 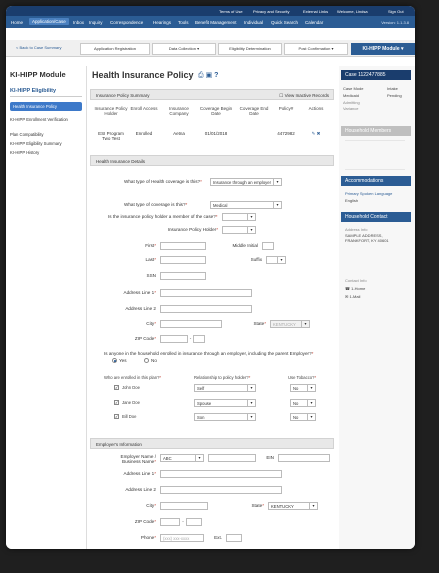 What do you see at coordinates (209, 75) in the screenshot?
I see `save-icon: ▣` at bounding box center [209, 75].